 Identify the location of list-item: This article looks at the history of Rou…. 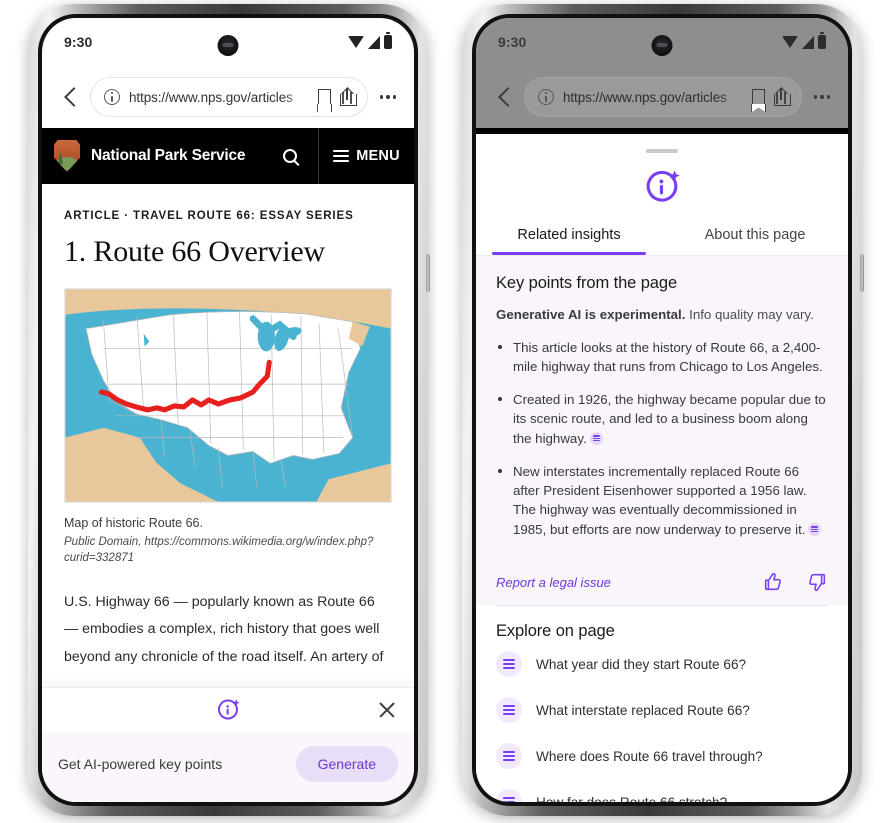
(662, 357).